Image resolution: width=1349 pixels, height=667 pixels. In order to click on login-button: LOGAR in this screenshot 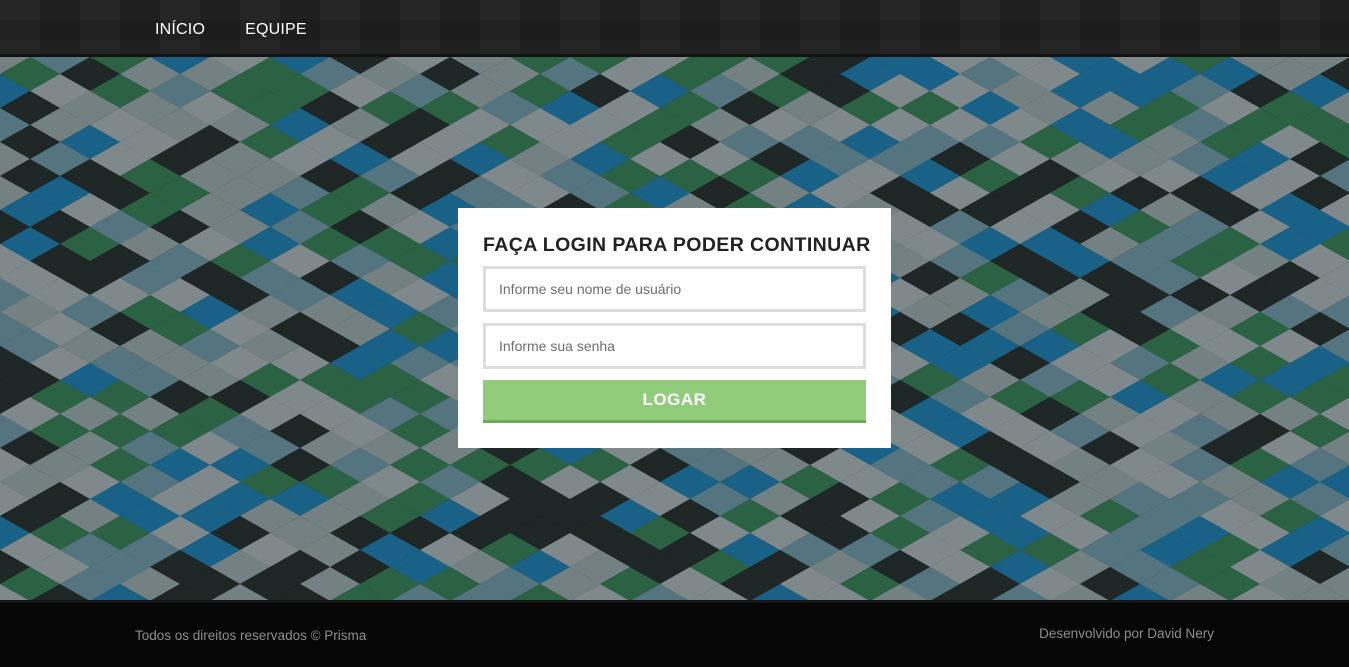, I will do `click(674, 401)`.